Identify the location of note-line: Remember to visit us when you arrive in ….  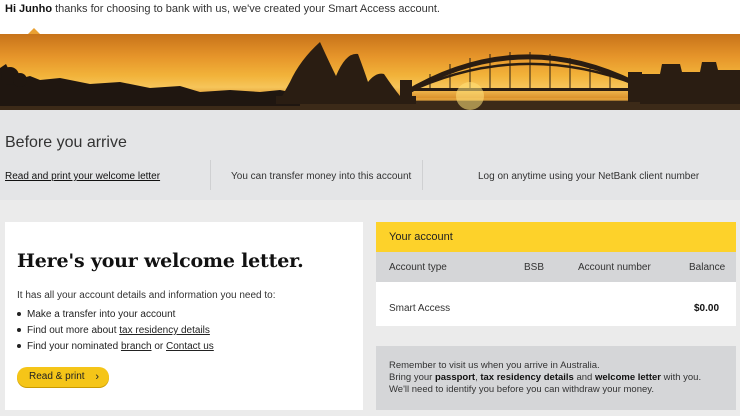
(494, 365).